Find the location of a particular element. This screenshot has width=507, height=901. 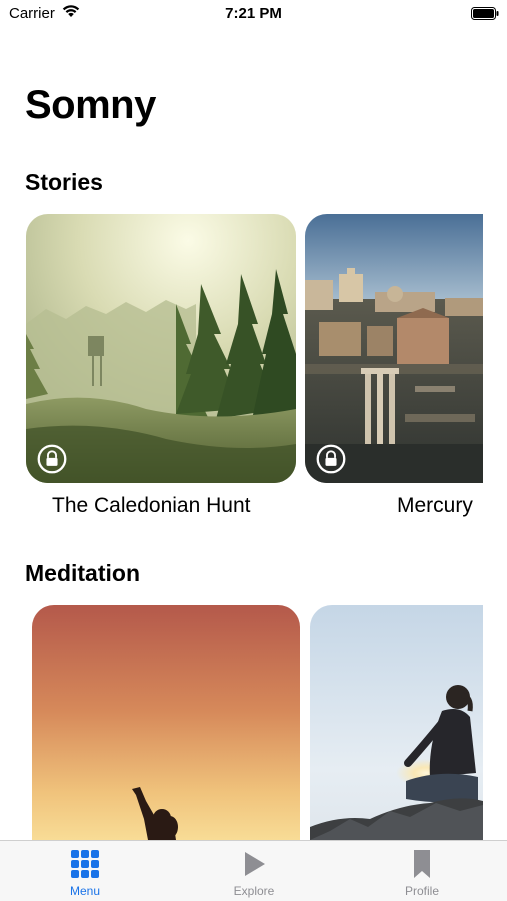

tab-menu: Menu is located at coordinates (85, 871).